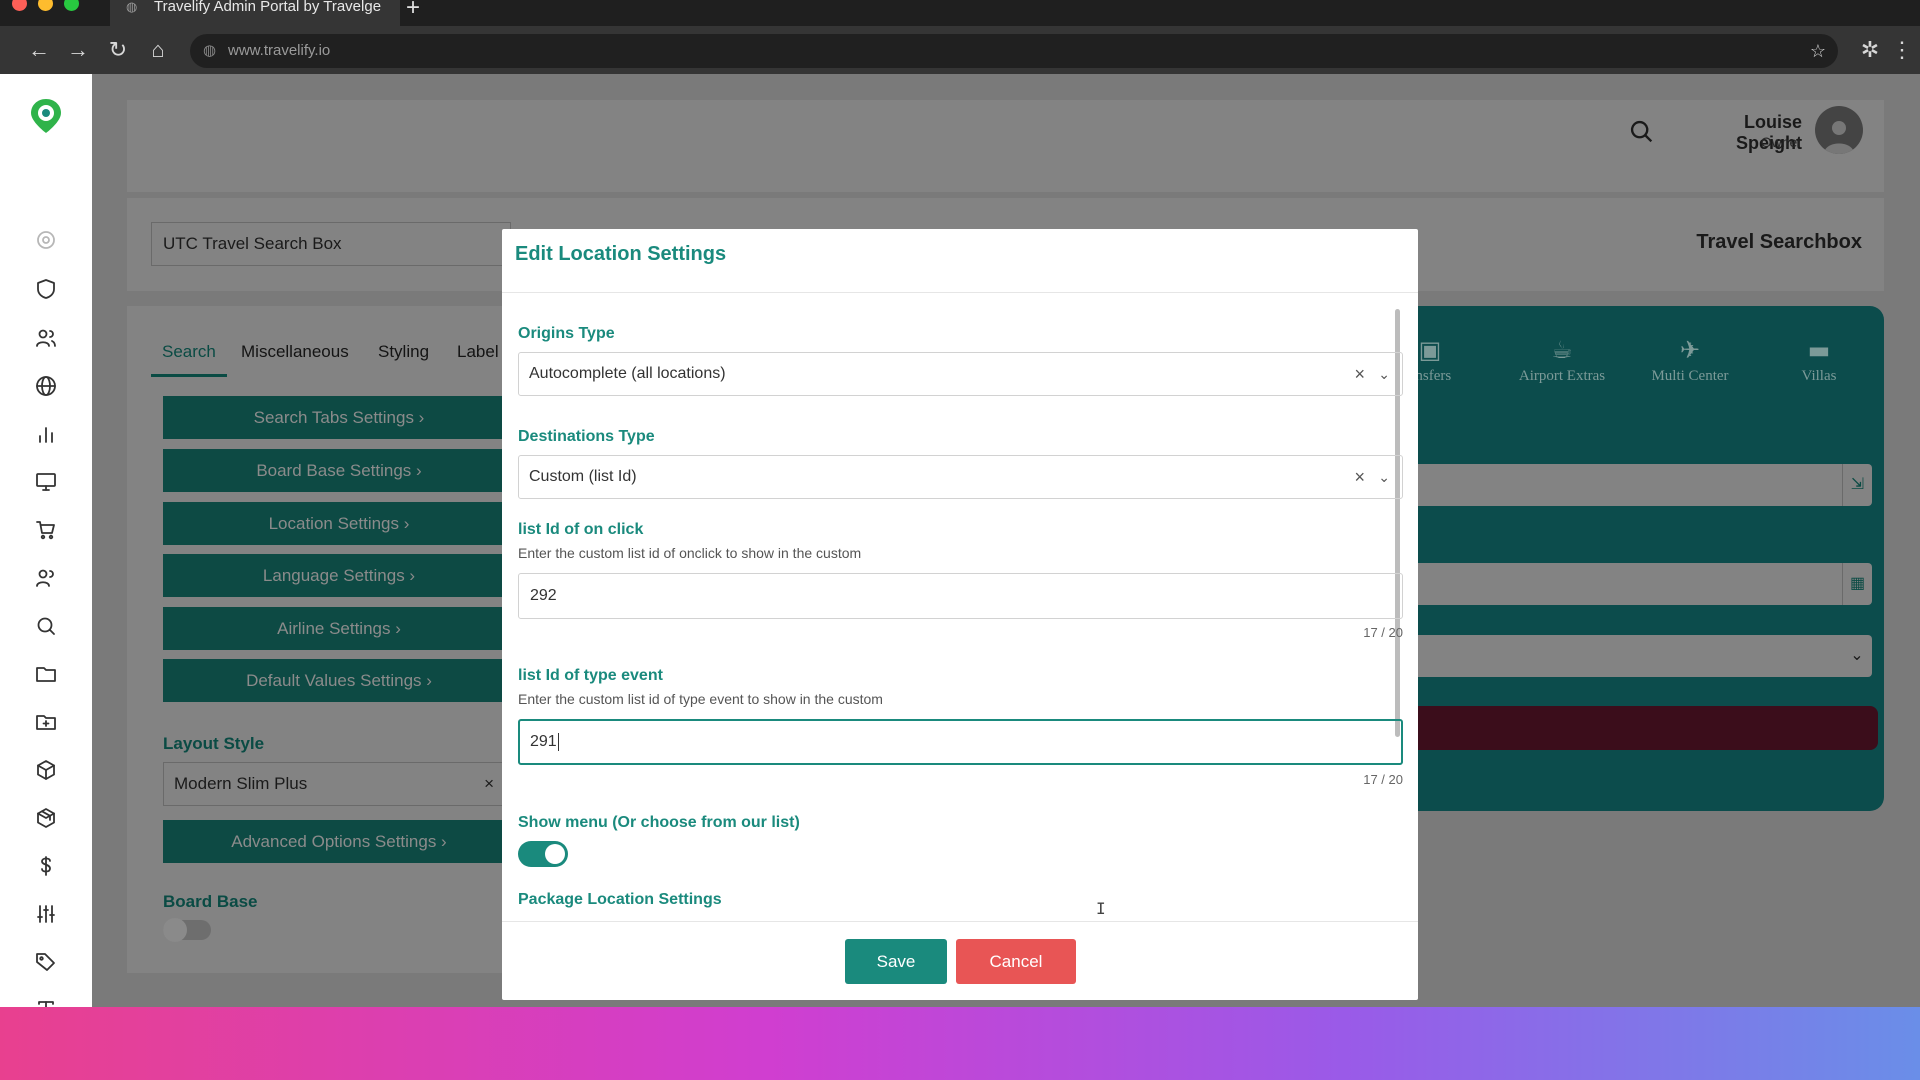 The width and height of the screenshot is (1920, 1080). What do you see at coordinates (1818, 51) in the screenshot?
I see `bookmark-star-icon: ☆` at bounding box center [1818, 51].